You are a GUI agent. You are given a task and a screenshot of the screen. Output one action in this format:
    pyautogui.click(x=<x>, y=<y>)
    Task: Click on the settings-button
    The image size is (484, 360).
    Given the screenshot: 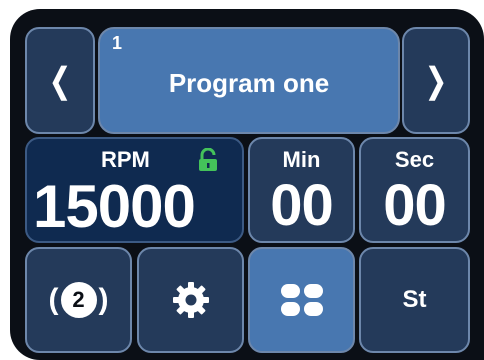 What is the action you would take?
    pyautogui.click(x=190, y=300)
    